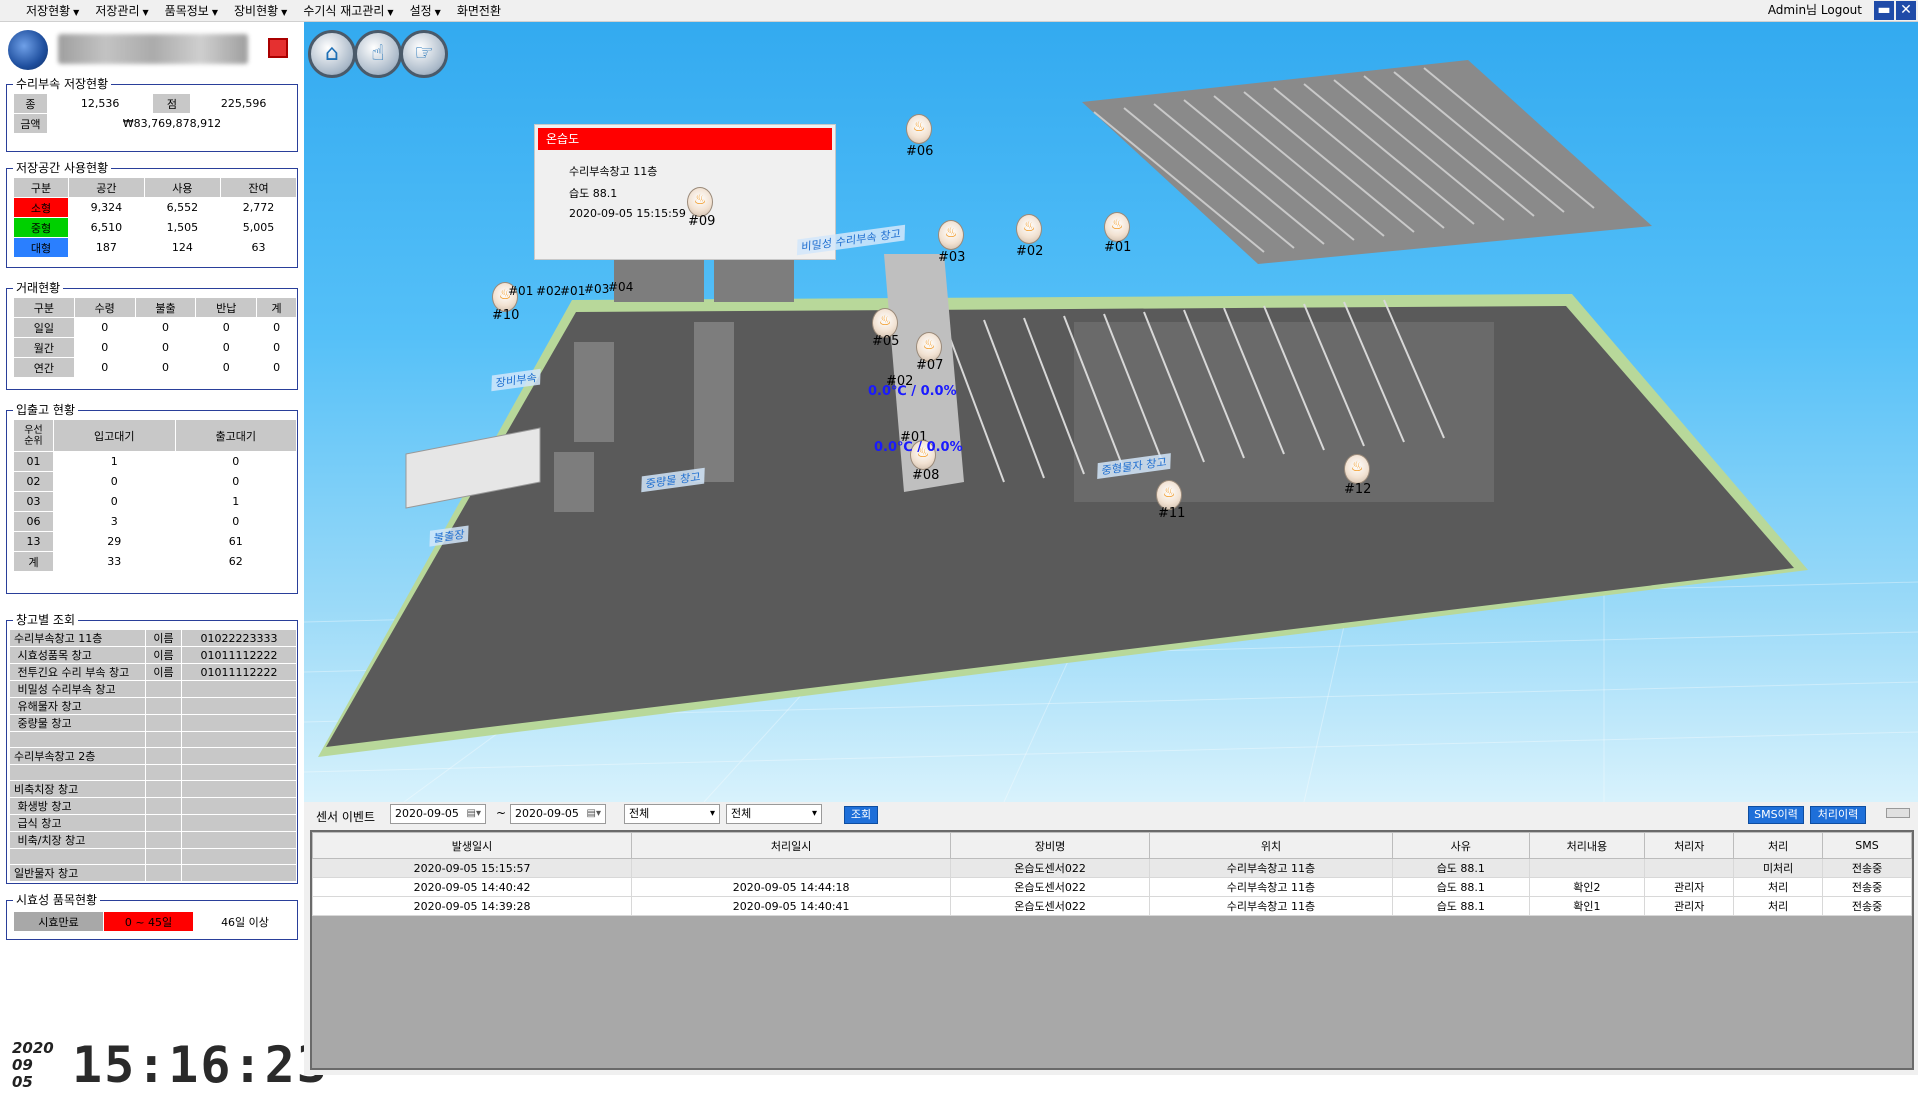  Describe the element at coordinates (153, 638) in the screenshot. I see `warehouse-row: 수리부속창고 11층 이름 01022223333` at that location.